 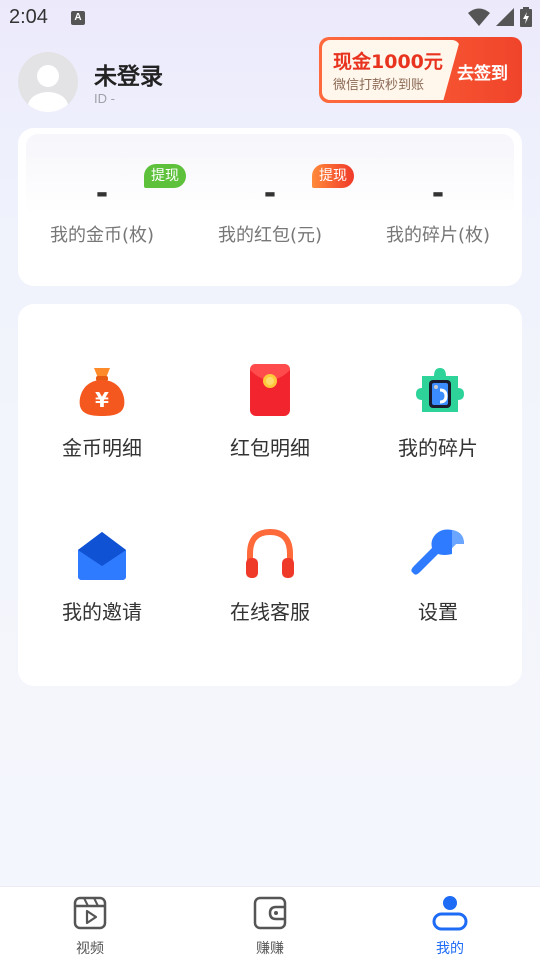 What do you see at coordinates (270, 390) in the screenshot?
I see `red-envelope-icon` at bounding box center [270, 390].